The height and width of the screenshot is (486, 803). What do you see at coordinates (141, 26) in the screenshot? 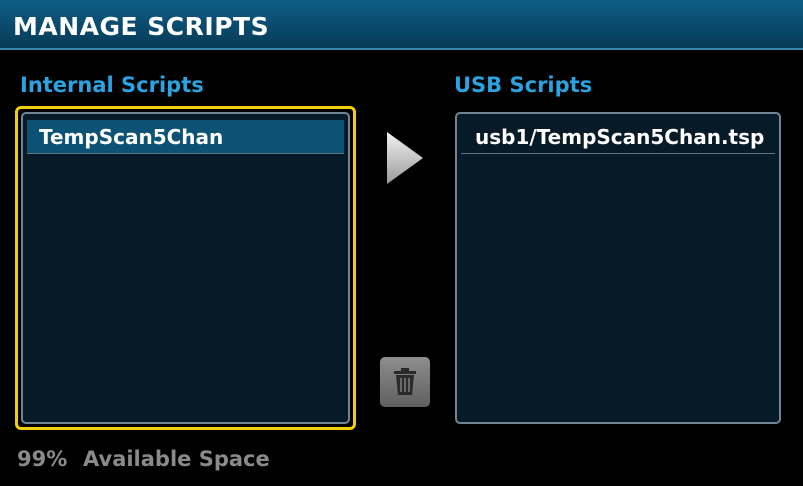
I see `page-title: MANAGE SCRIPTS` at bounding box center [141, 26].